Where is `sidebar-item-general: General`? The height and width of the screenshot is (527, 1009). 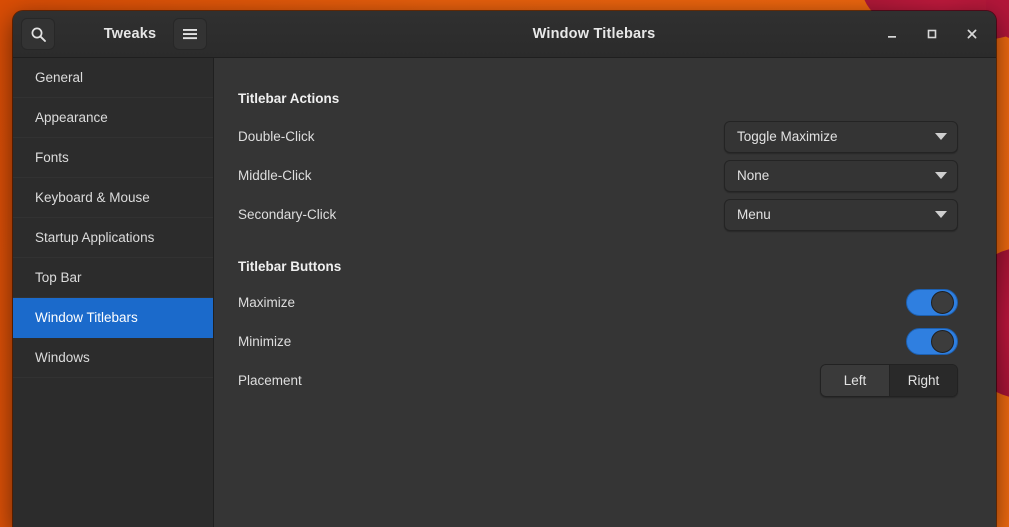 sidebar-item-general: General is located at coordinates (113, 78).